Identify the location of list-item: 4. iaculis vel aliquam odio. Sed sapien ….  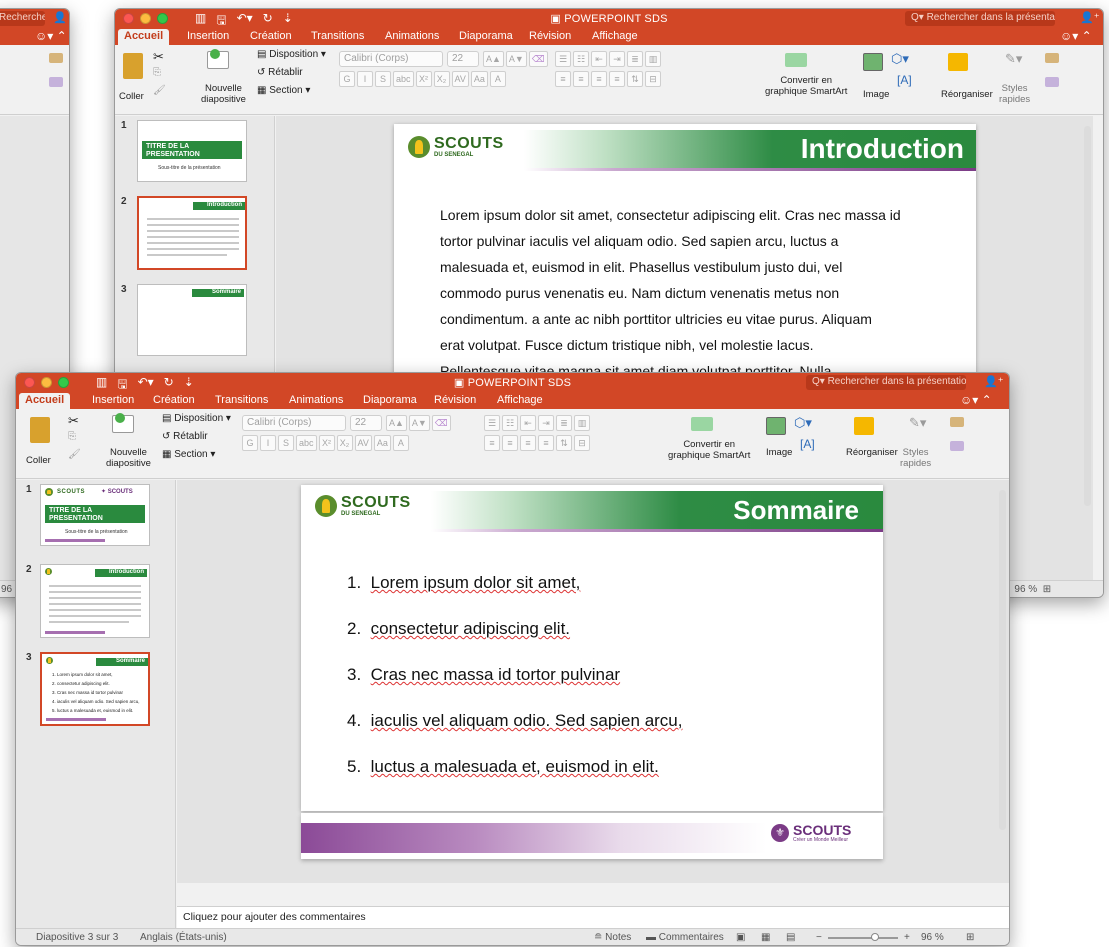
(514, 721).